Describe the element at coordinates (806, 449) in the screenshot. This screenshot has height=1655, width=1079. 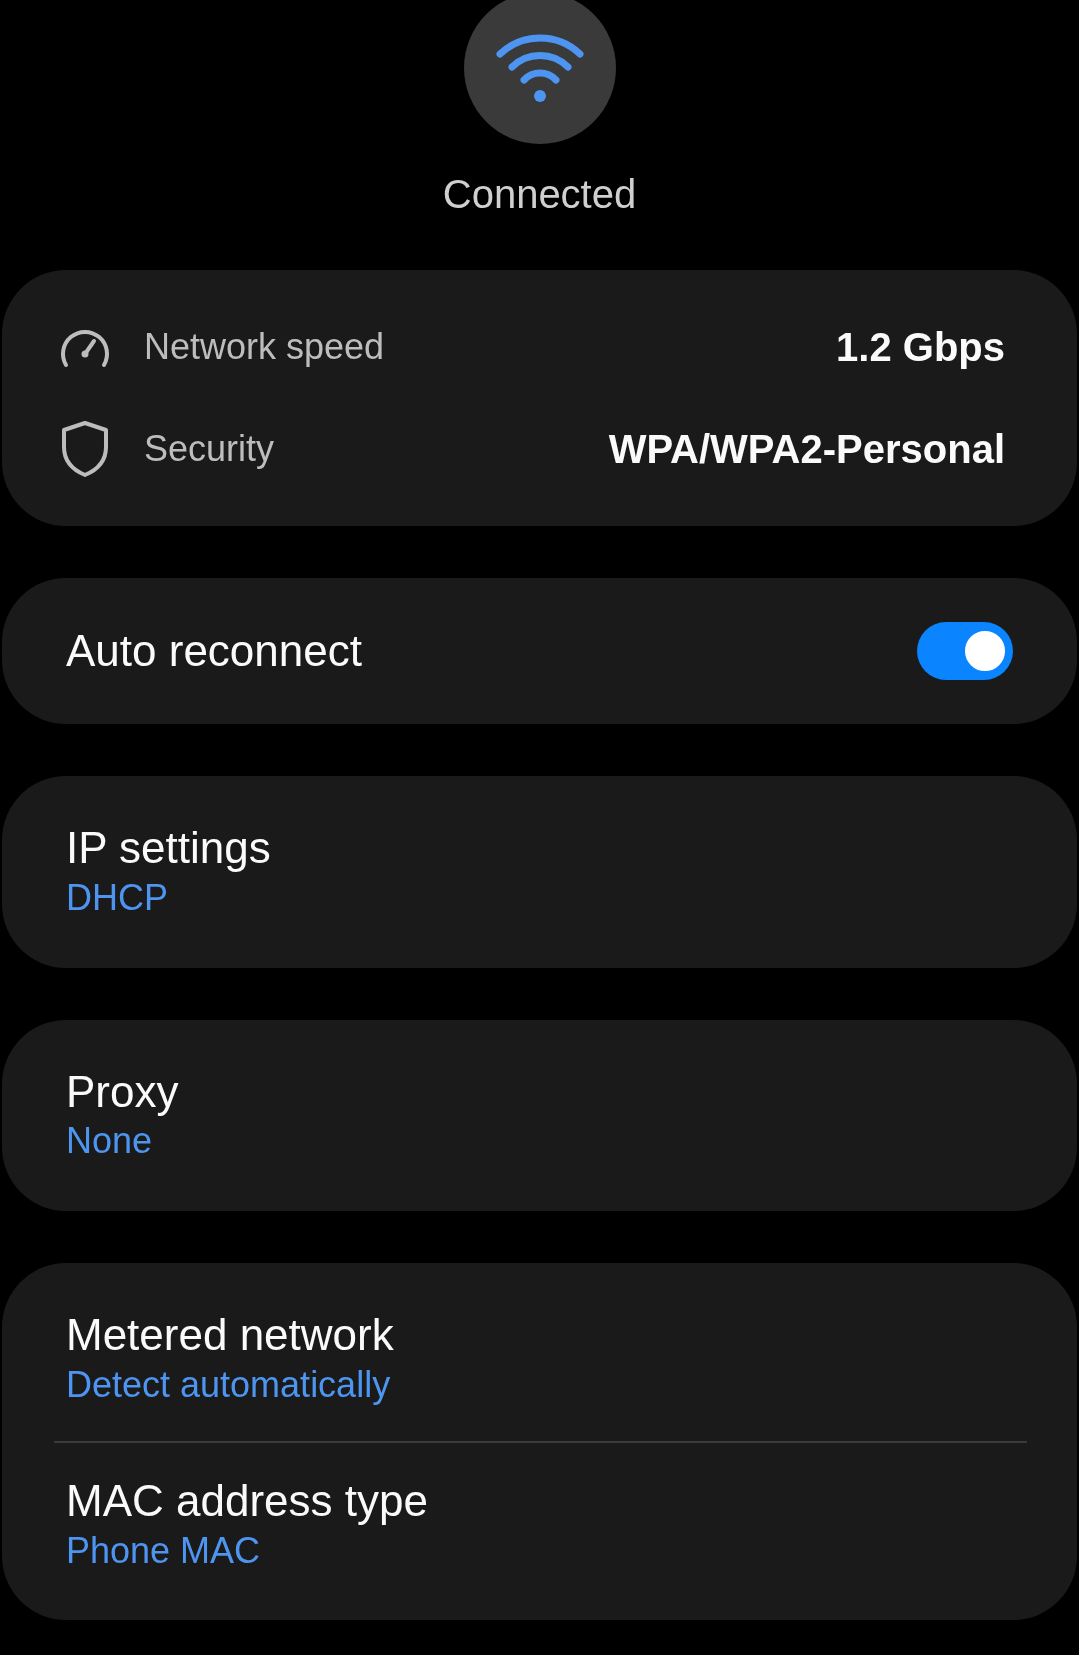
I see `info-value: WPA/WPA2-Personal` at that location.